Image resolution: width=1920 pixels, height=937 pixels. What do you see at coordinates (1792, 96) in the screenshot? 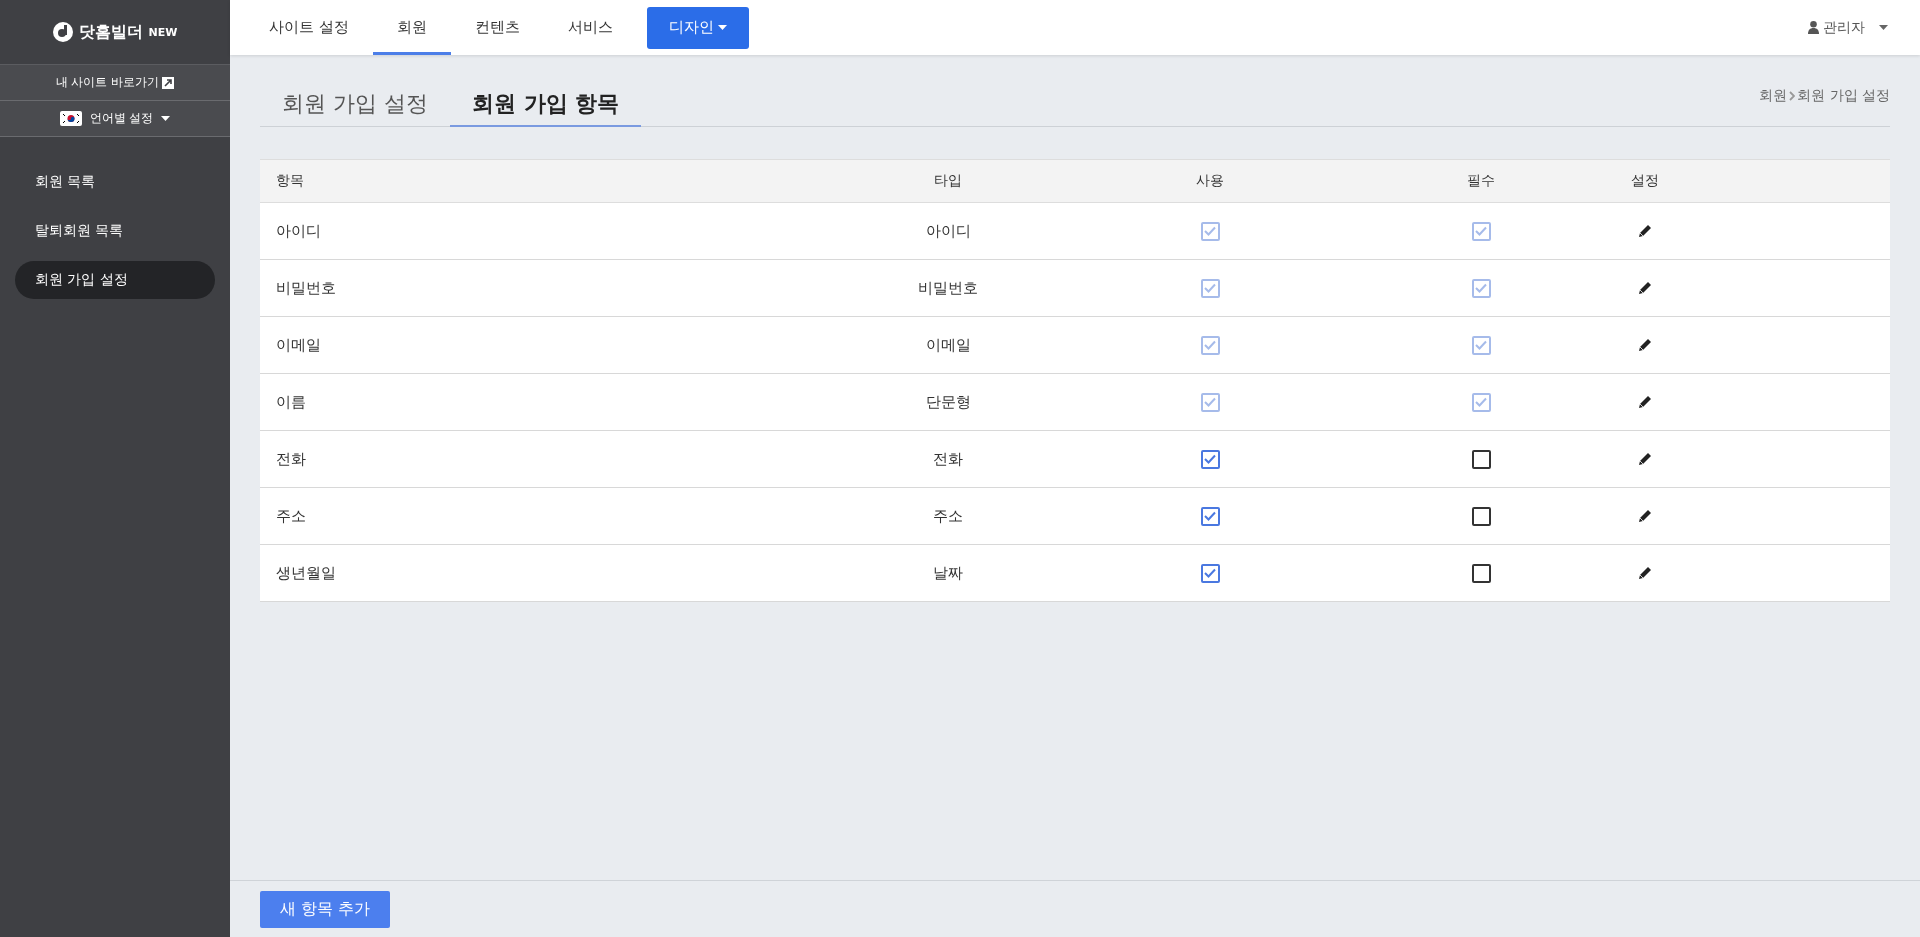
I see `chevron-right-icon` at bounding box center [1792, 96].